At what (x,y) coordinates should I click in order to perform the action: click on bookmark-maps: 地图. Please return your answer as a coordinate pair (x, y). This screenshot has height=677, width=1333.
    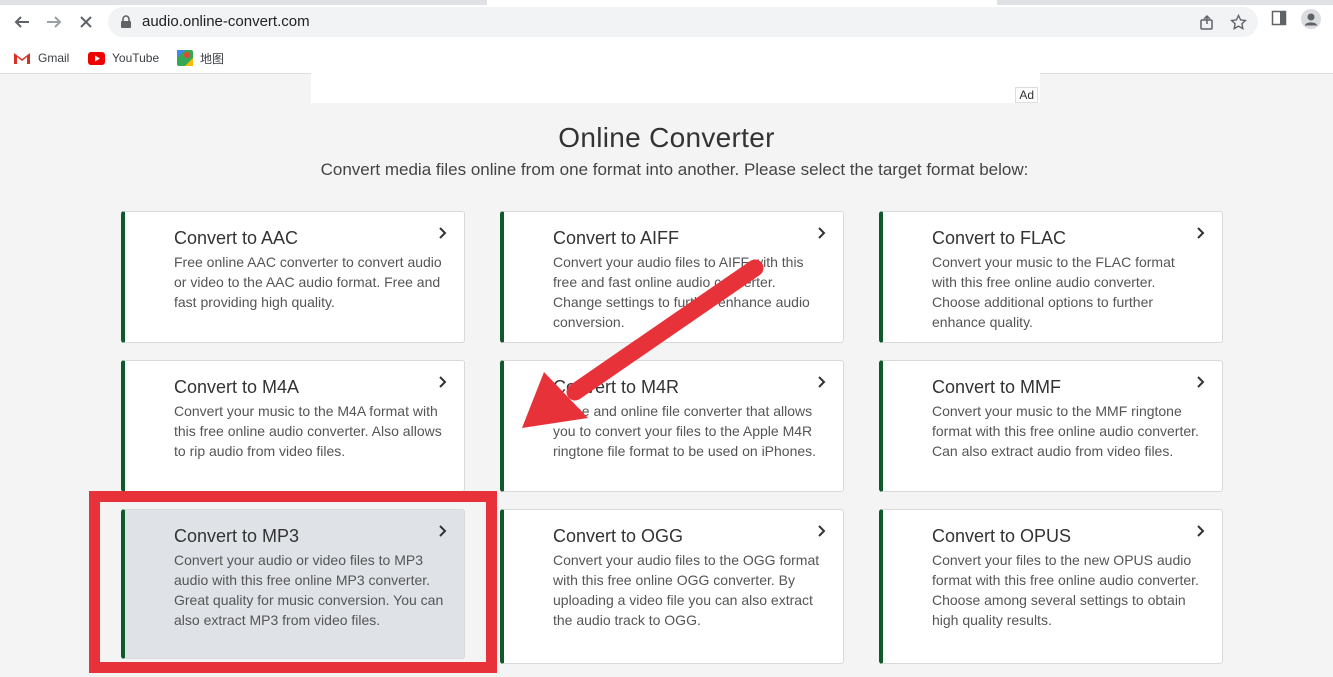
    Looking at the image, I should click on (200, 58).